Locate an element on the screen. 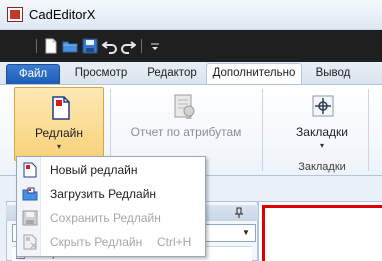 This screenshot has width=382, height=261. save-icon is located at coordinates (90, 46).